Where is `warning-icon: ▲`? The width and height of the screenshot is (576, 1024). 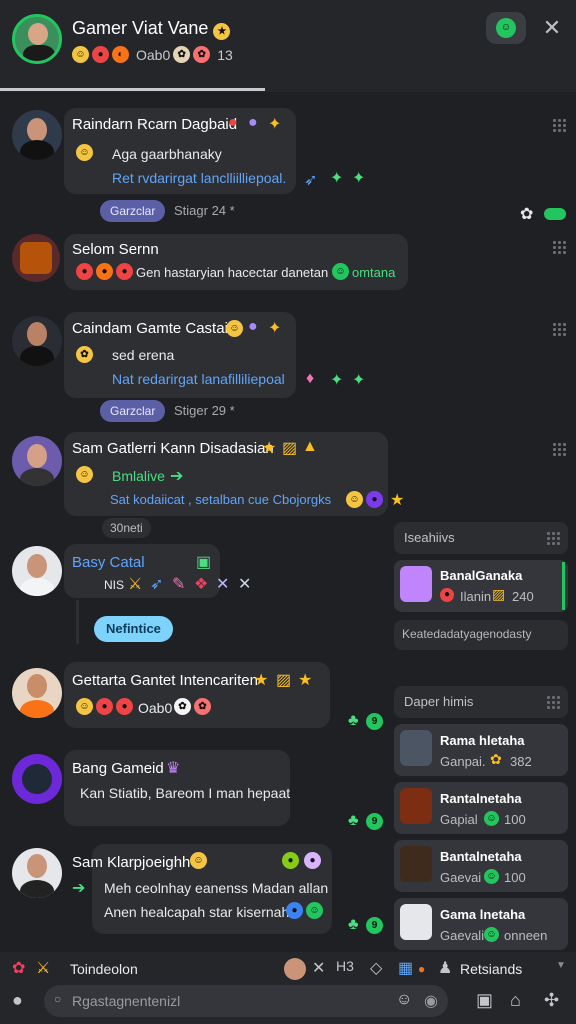
warning-icon: ▲ is located at coordinates (310, 446).